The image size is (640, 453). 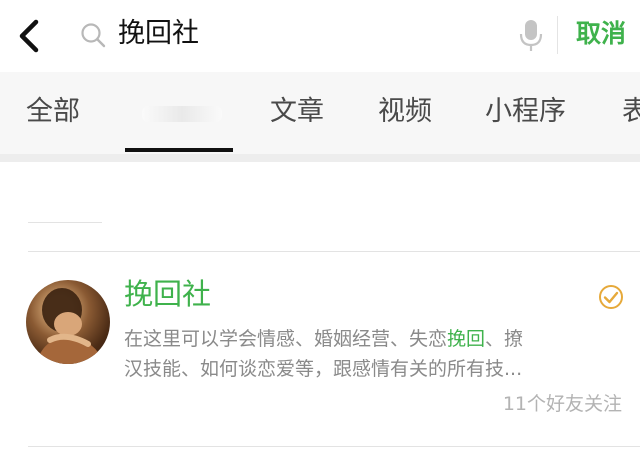 I want to click on avatar, so click(x=68, y=322).